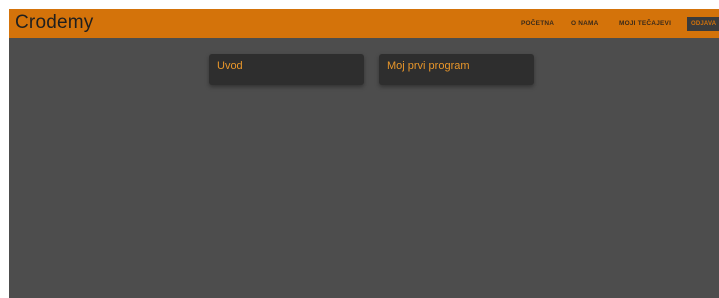  I want to click on course-title: Moj prvi program, so click(428, 66).